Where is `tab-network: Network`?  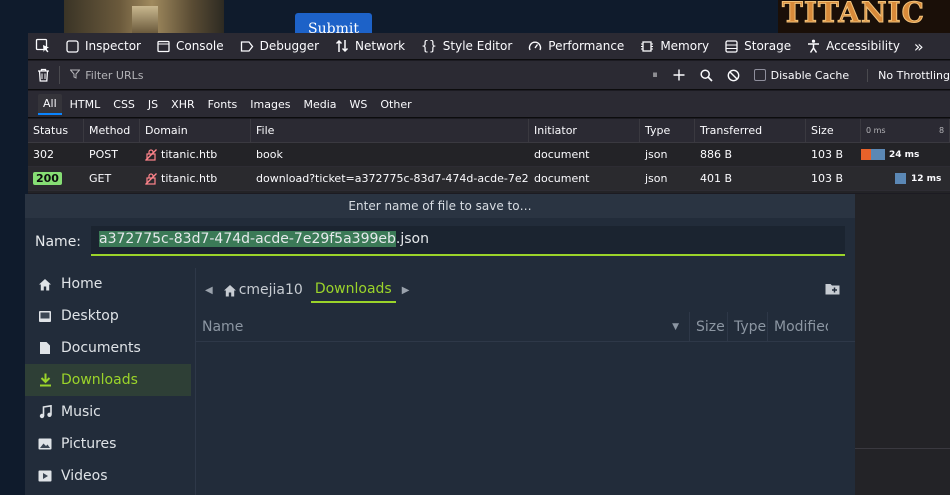
tab-network: Network is located at coordinates (370, 46).